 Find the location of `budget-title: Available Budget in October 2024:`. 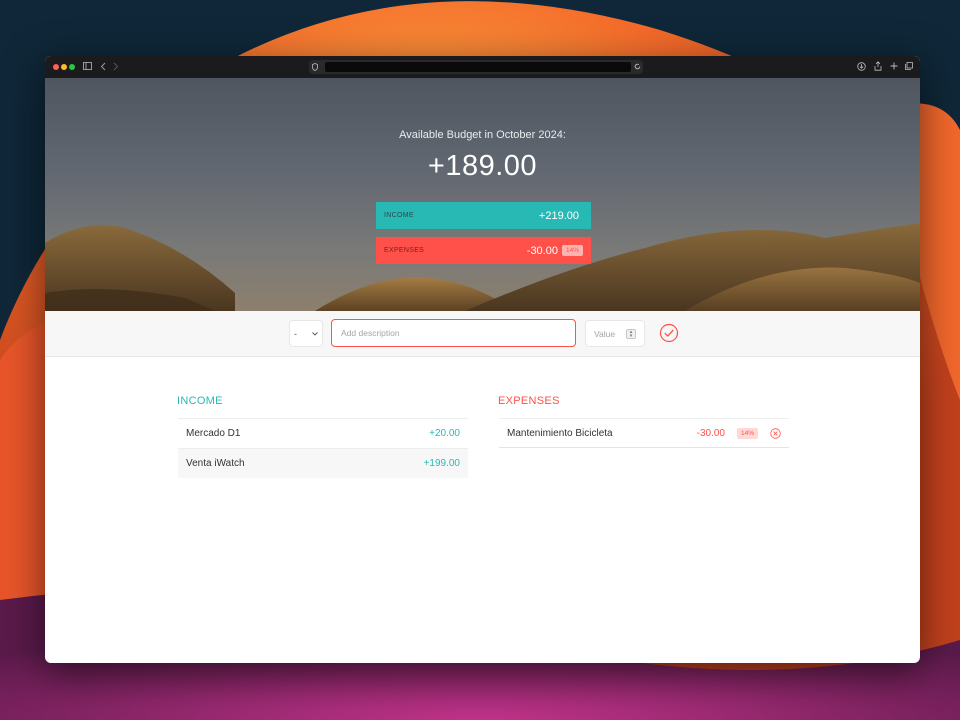

budget-title: Available Budget in October 2024: is located at coordinates (482, 135).